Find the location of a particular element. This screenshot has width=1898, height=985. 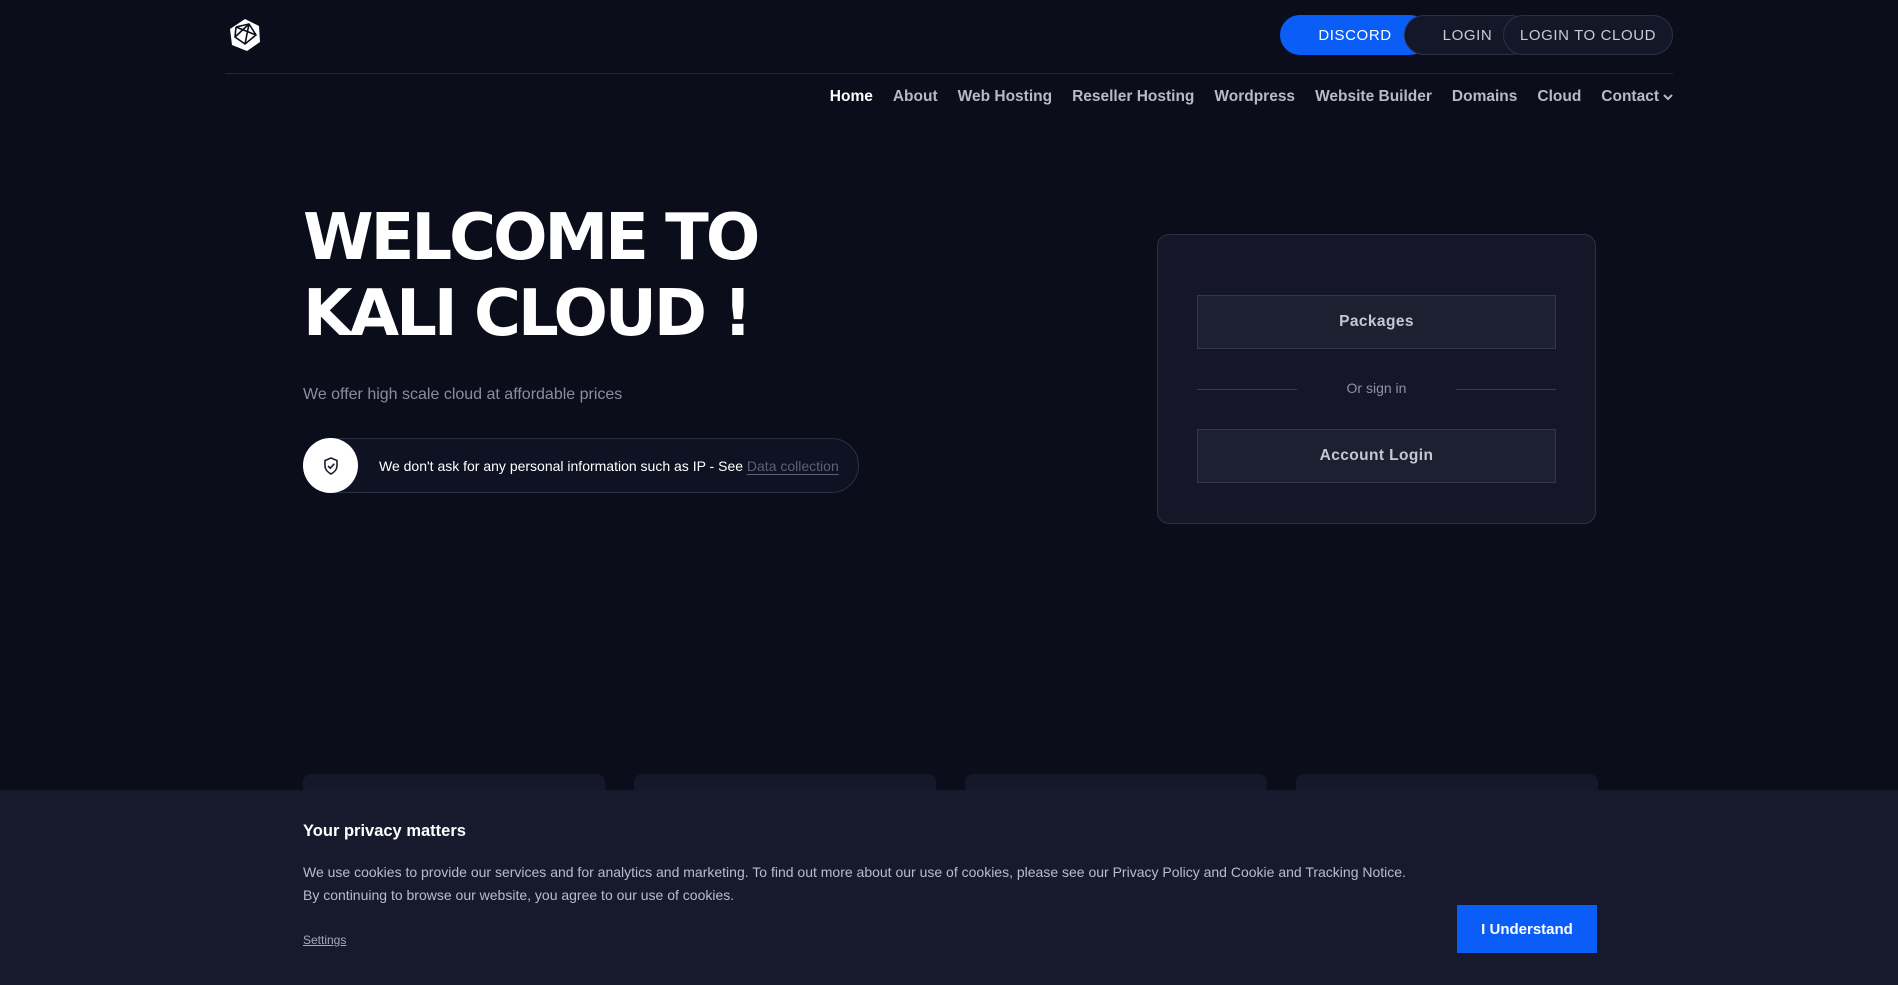

nav-item-cloud: Cloud is located at coordinates (1559, 97).